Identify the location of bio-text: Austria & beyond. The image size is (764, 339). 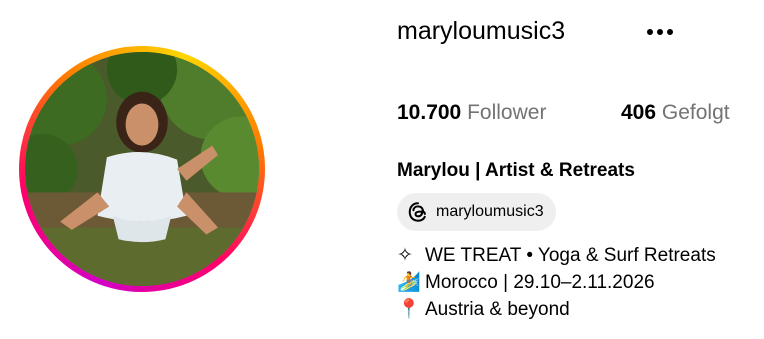
(497, 309).